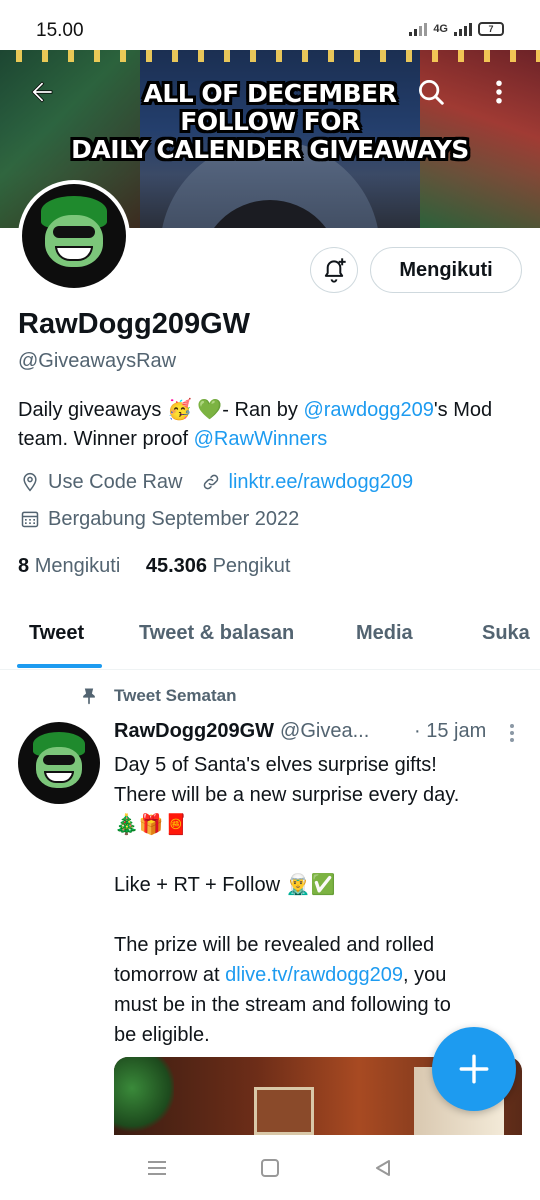 This screenshot has height=1200, width=540. I want to click on tab-media: Media, so click(384, 633).